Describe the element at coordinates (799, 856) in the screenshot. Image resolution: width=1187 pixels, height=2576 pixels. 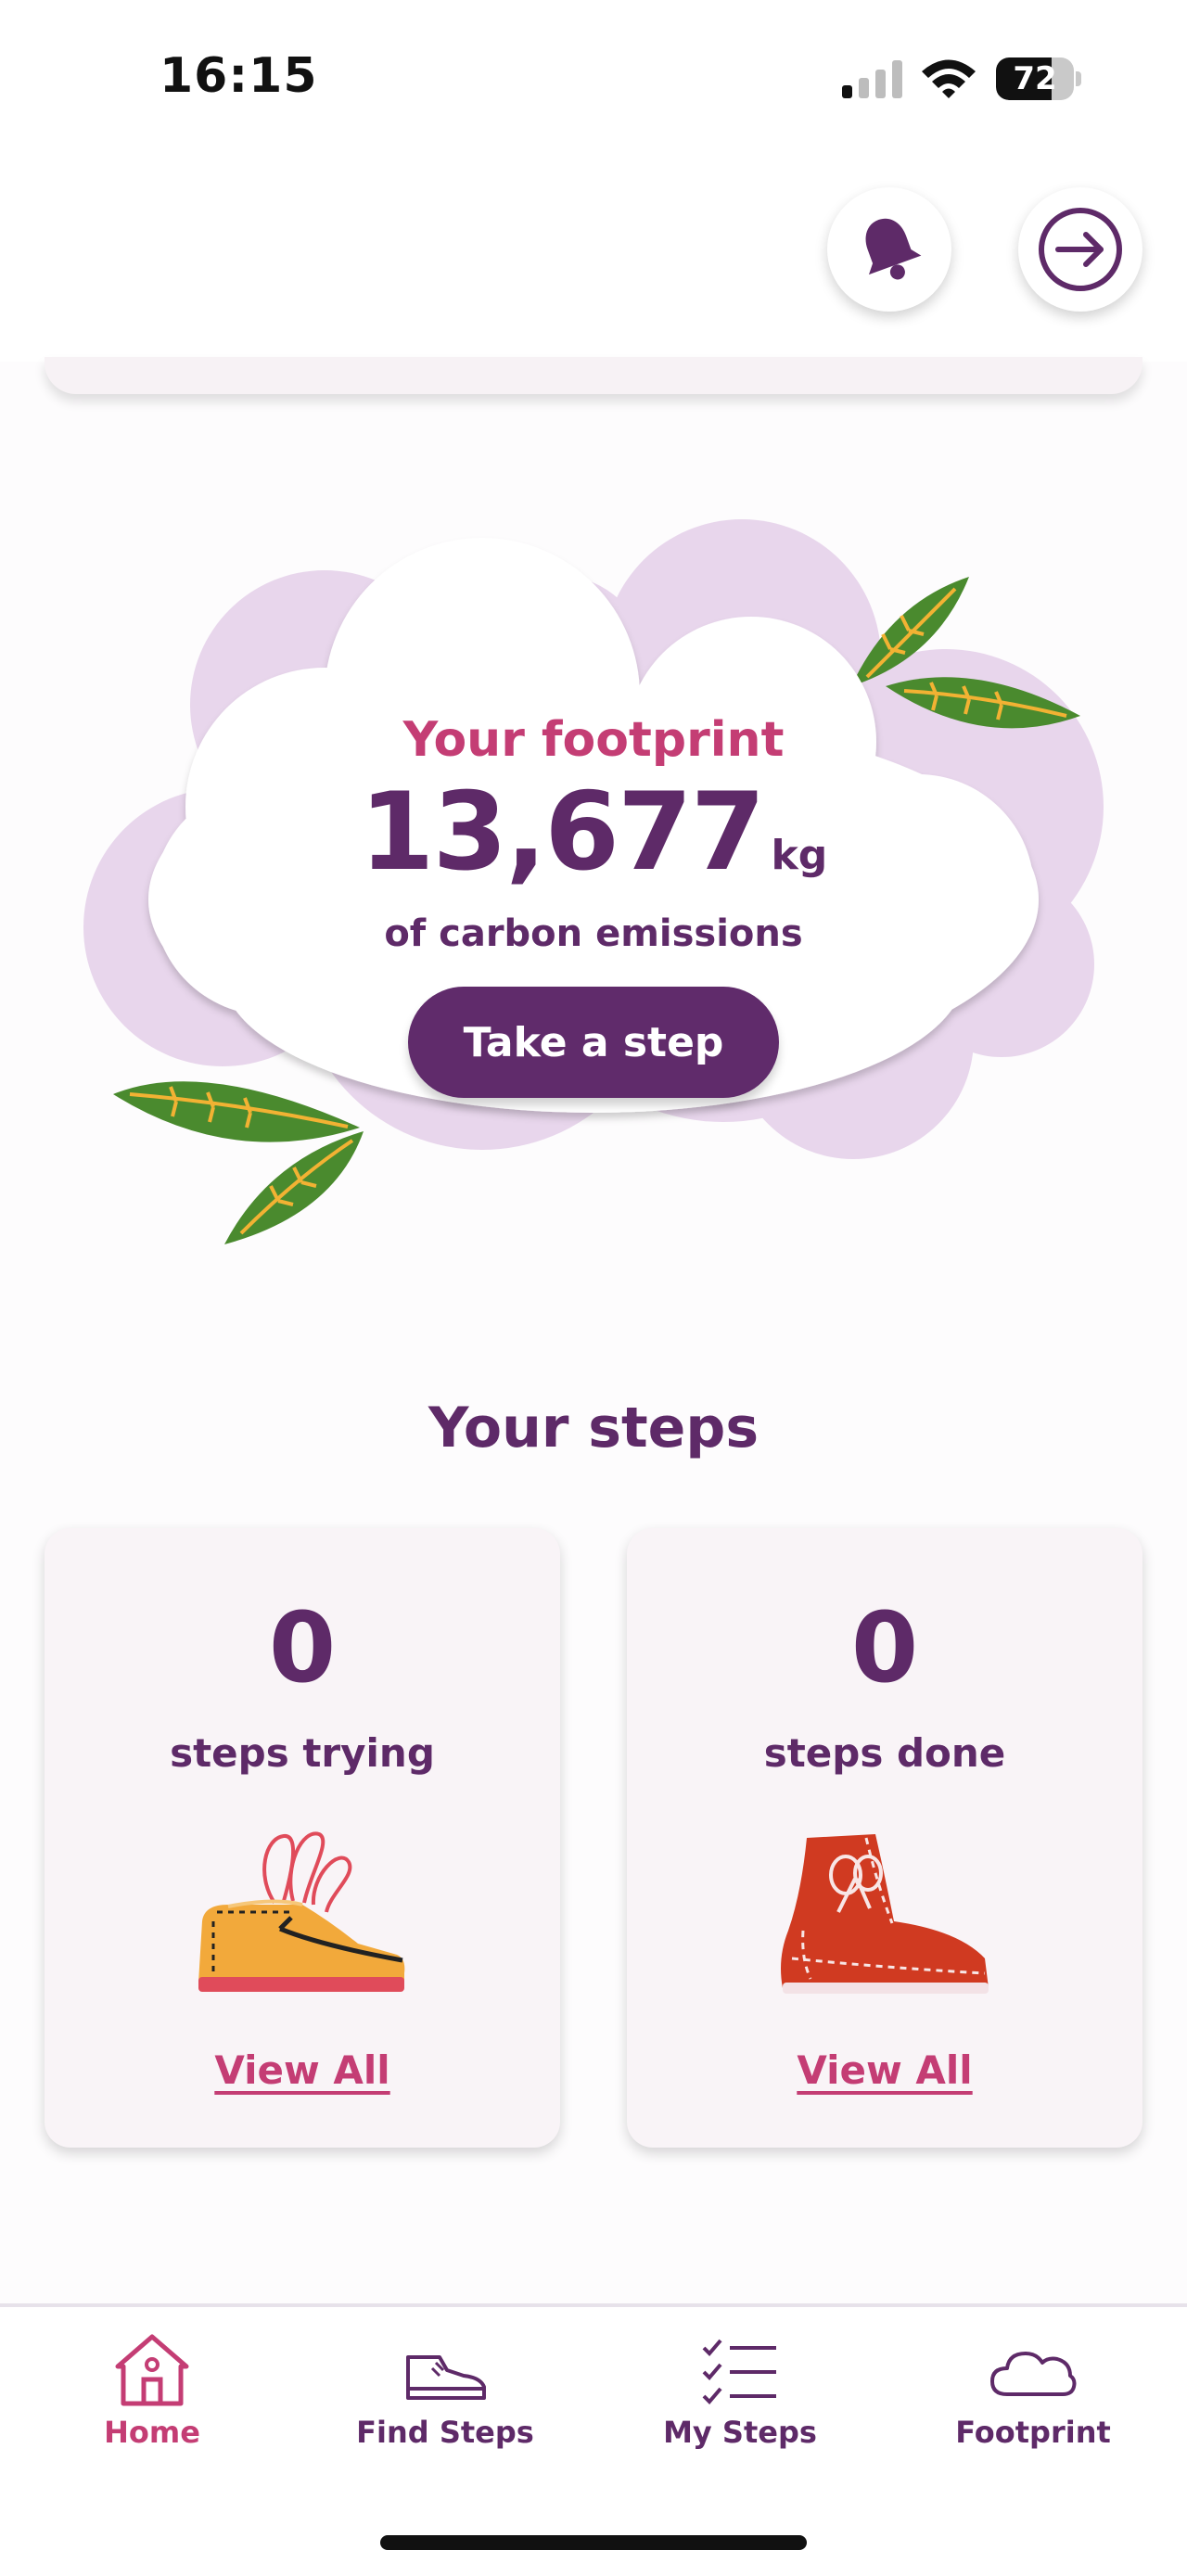
I see `footprint-unit: kg` at that location.